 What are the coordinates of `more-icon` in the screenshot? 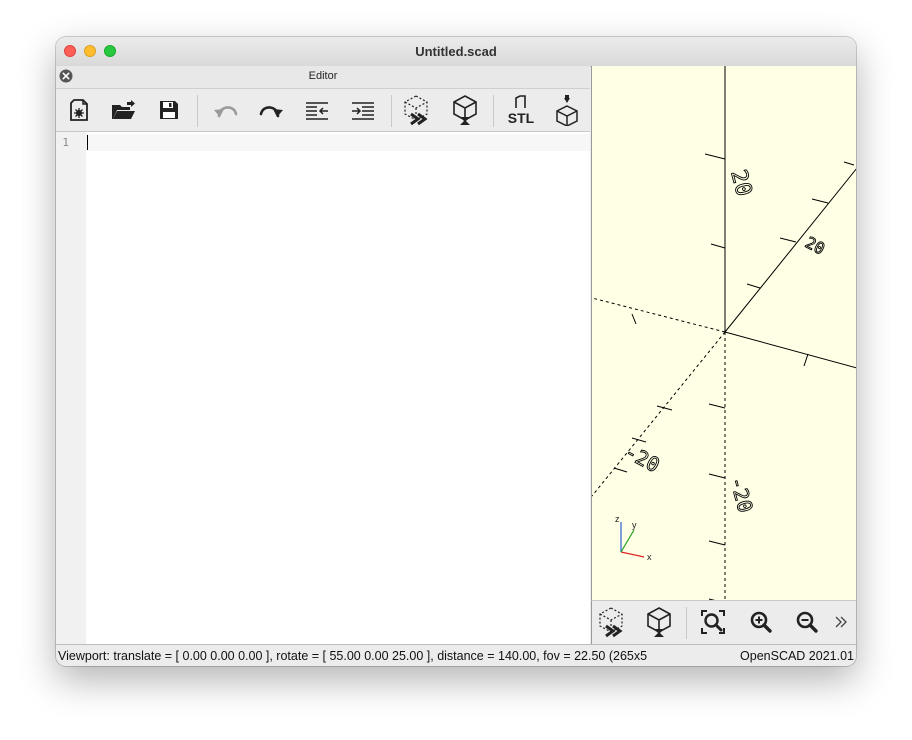 It's located at (841, 622).